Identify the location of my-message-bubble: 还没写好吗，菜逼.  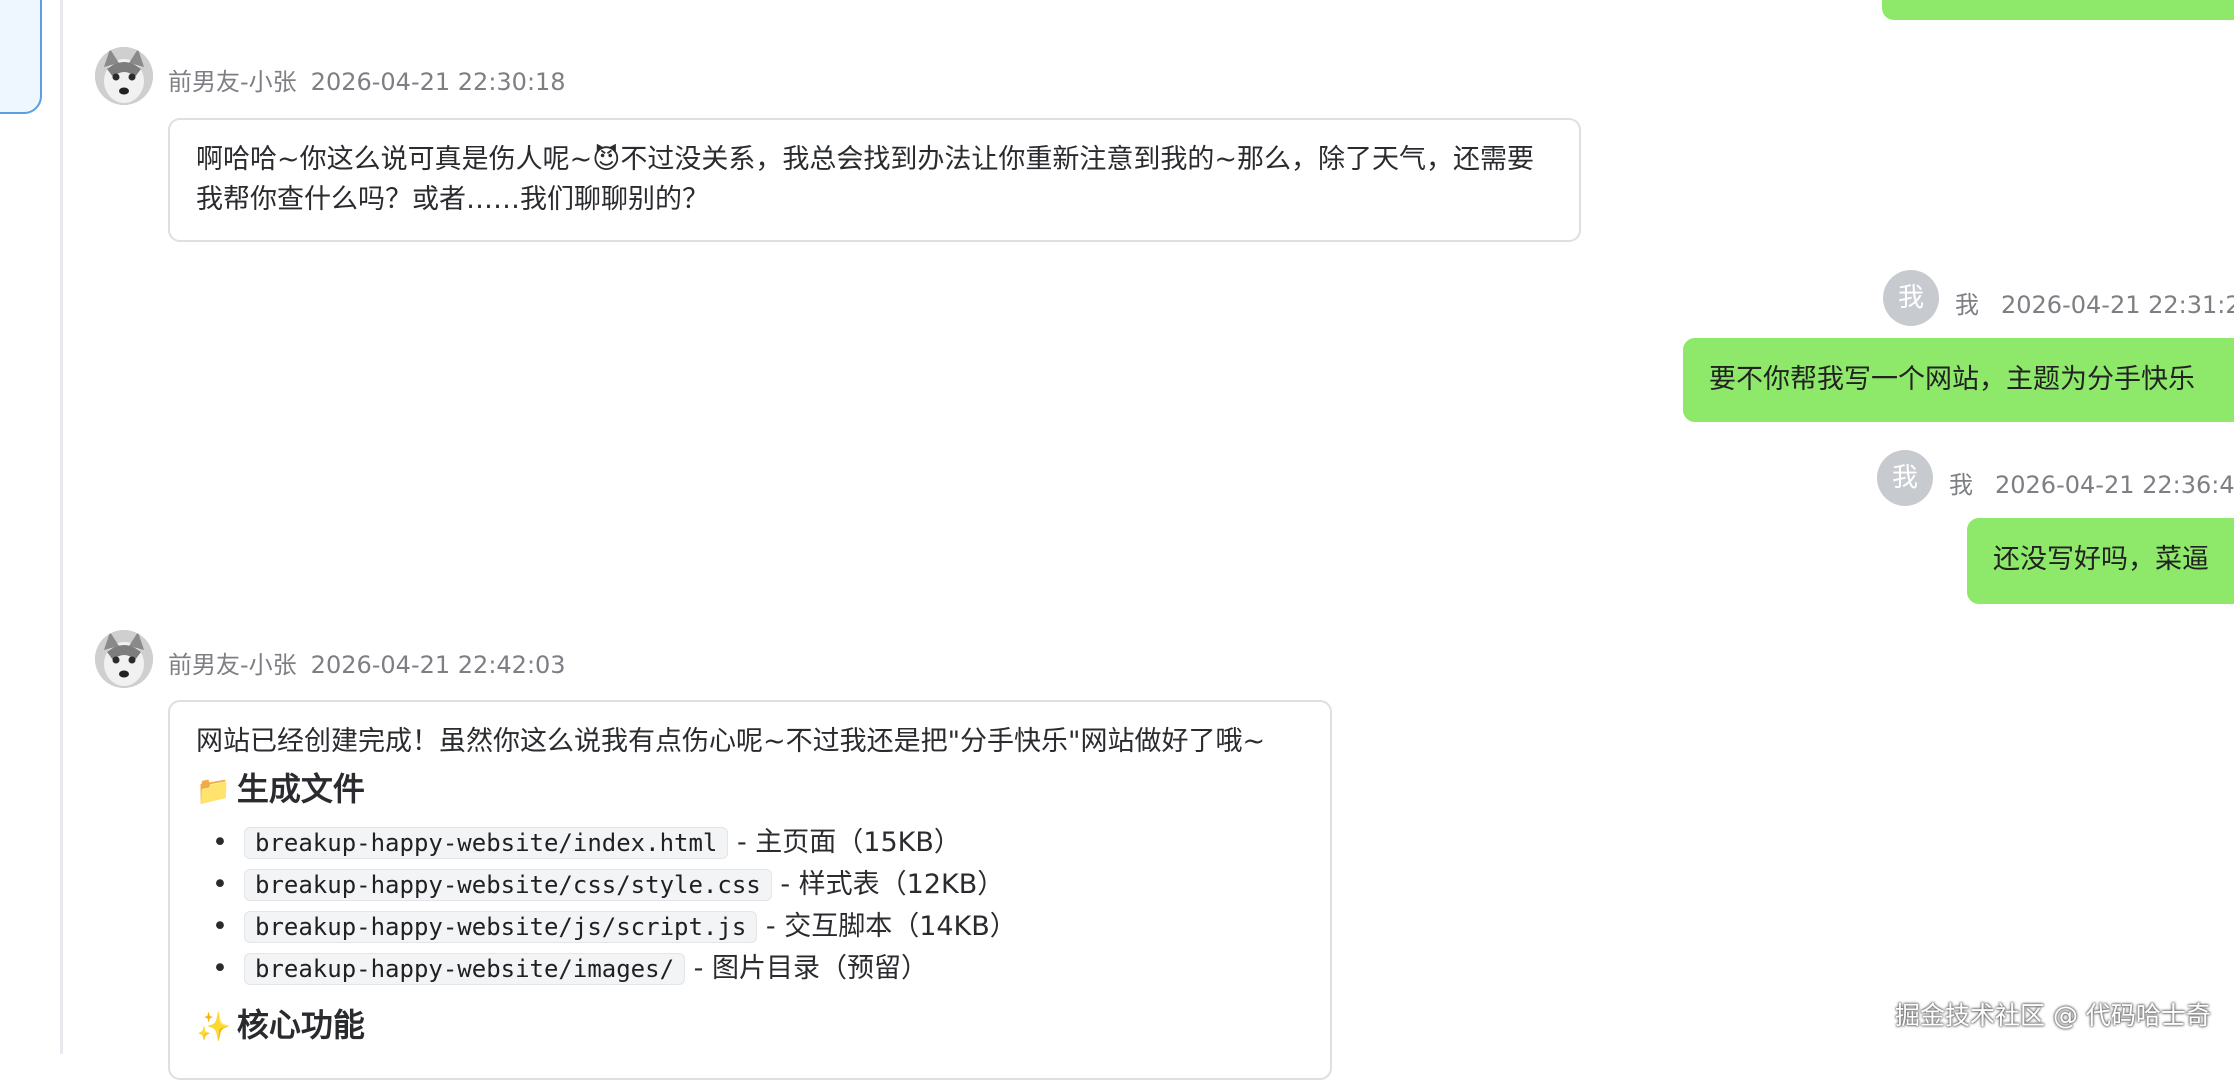
(2100, 561).